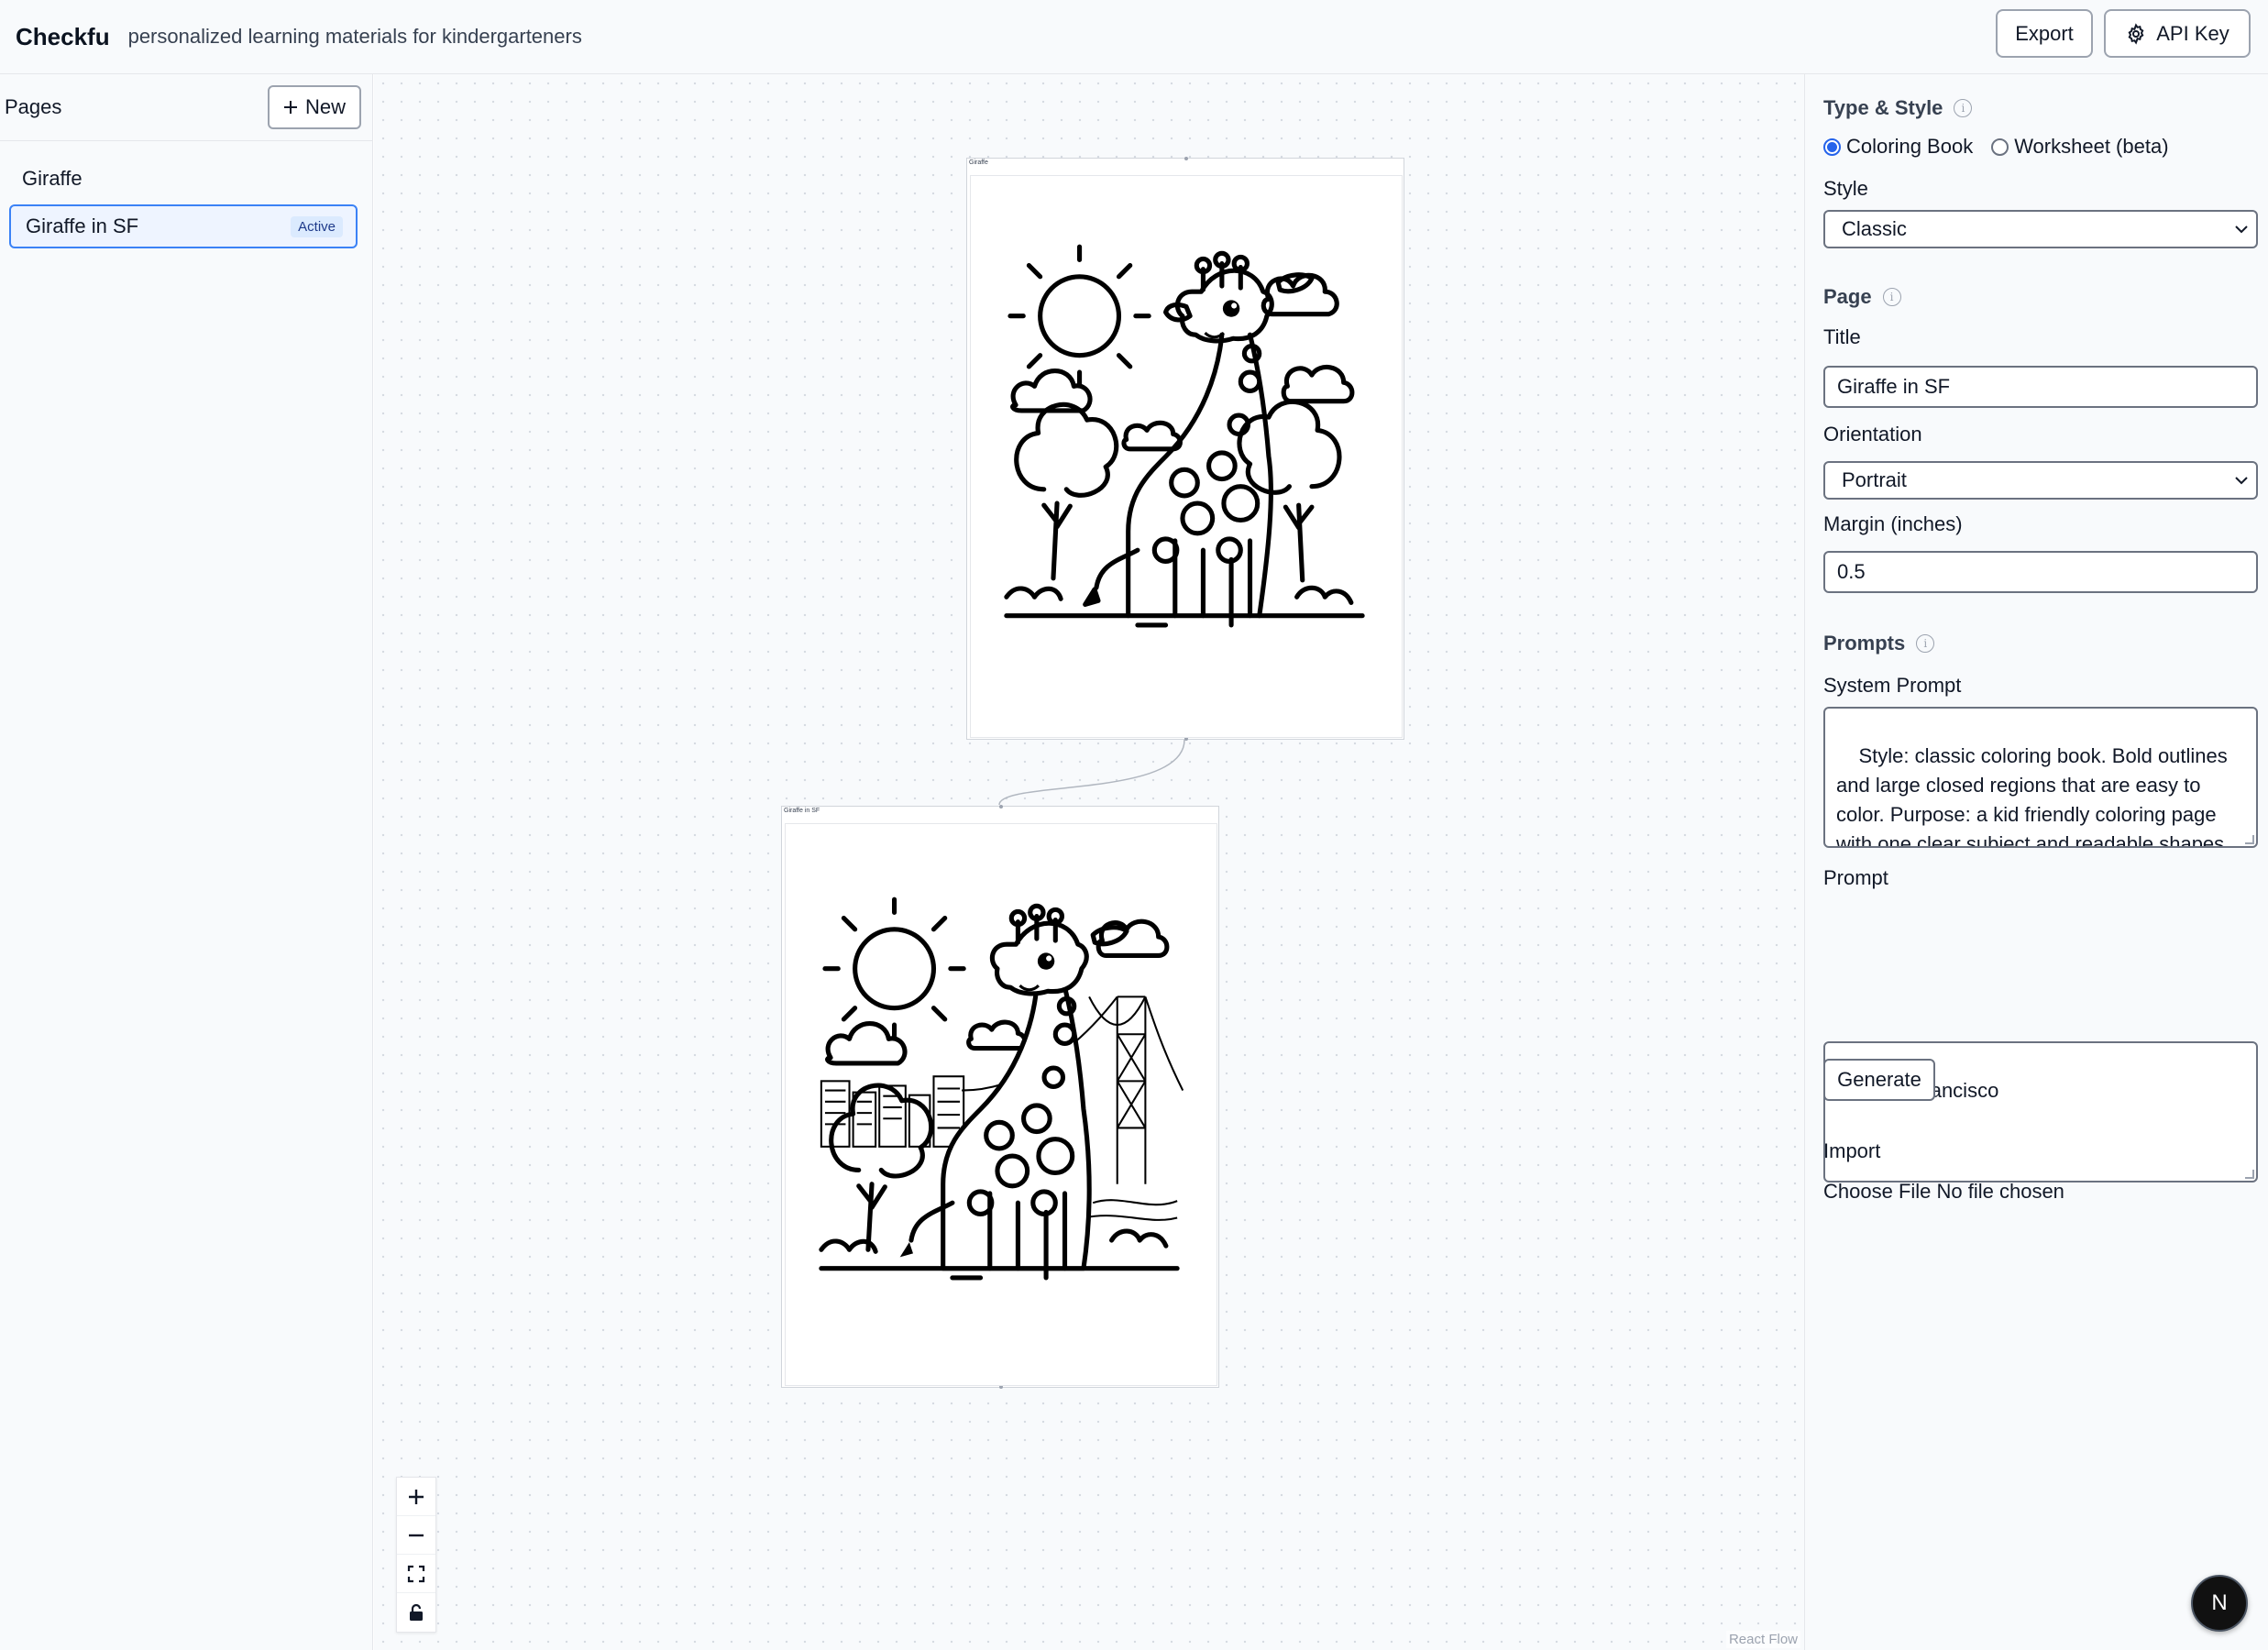 Image resolution: width=2268 pixels, height=1650 pixels. What do you see at coordinates (33, 106) in the screenshot?
I see `sidebar-title: Pages` at bounding box center [33, 106].